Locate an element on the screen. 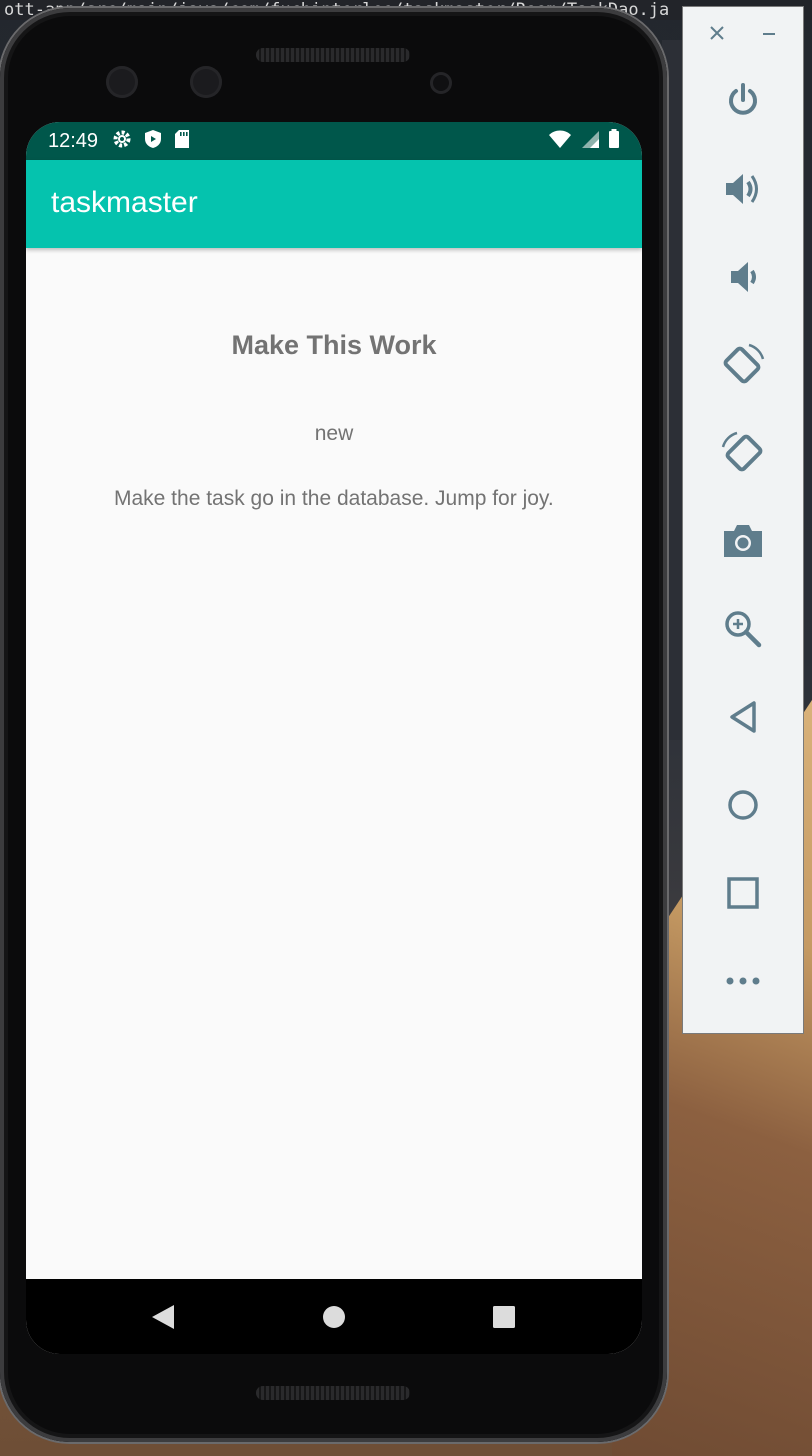 This screenshot has width=812, height=1456. nav-recents-button is located at coordinates (504, 1317).